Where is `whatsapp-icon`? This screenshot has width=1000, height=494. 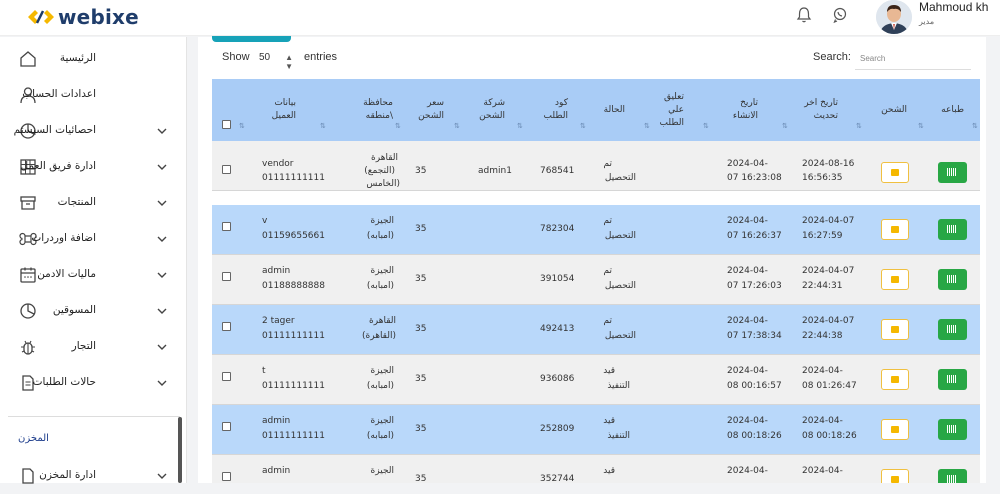
whatsapp-icon is located at coordinates (840, 15).